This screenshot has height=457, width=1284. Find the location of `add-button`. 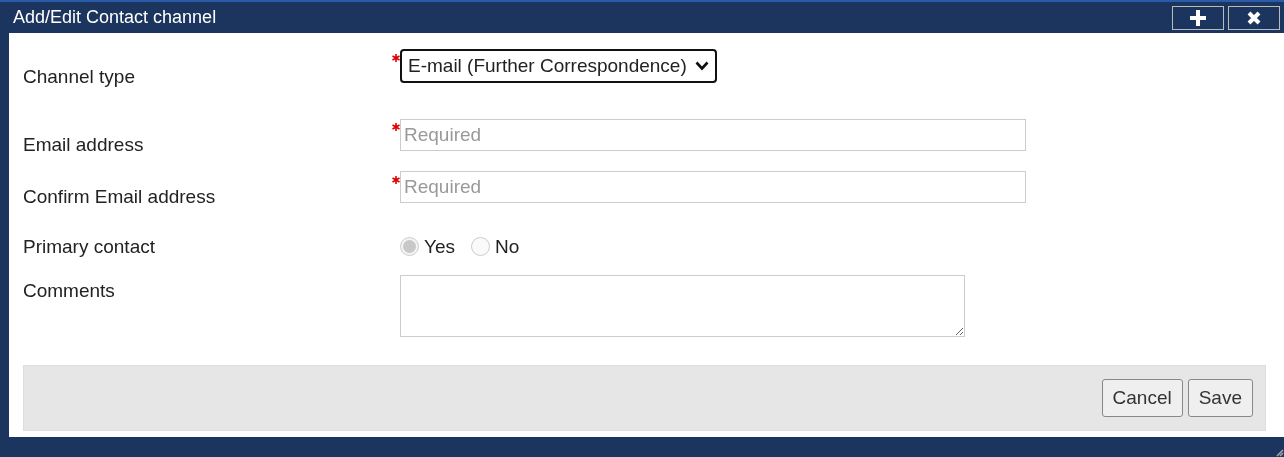

add-button is located at coordinates (1198, 17).